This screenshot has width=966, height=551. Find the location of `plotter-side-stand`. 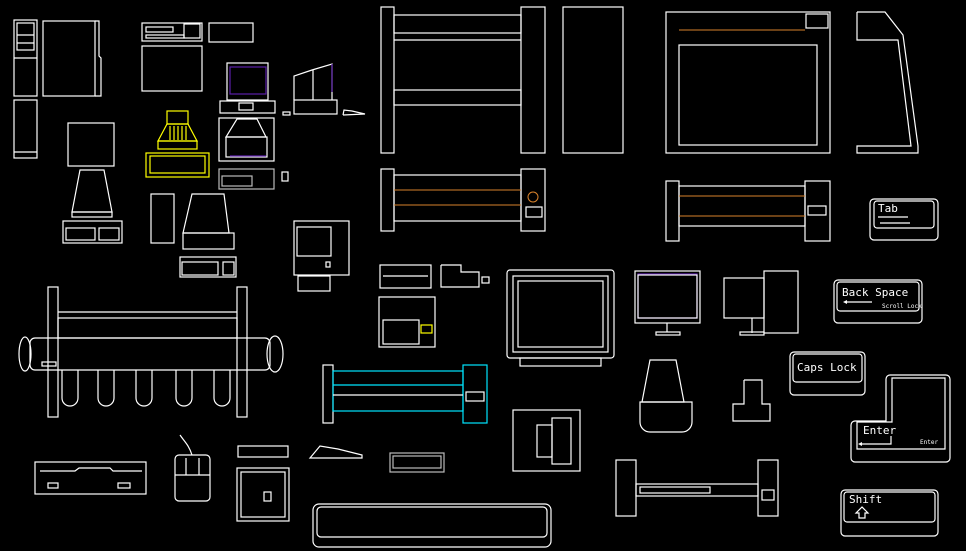

plotter-side-stand is located at coordinates (887, 82).